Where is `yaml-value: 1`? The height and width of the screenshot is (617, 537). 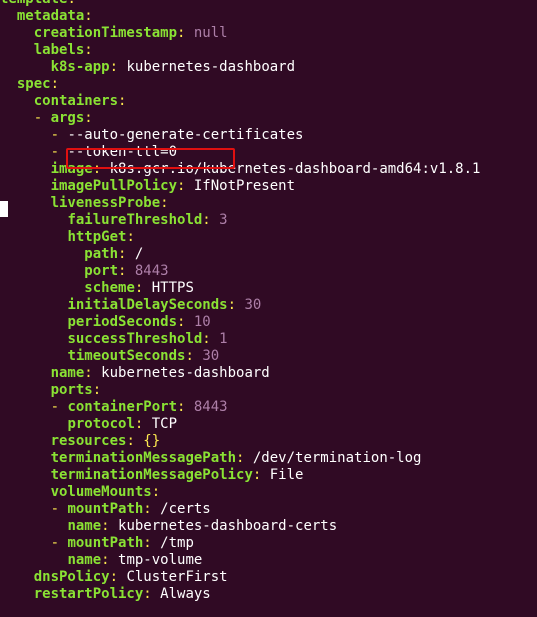 yaml-value: 1 is located at coordinates (219, 339).